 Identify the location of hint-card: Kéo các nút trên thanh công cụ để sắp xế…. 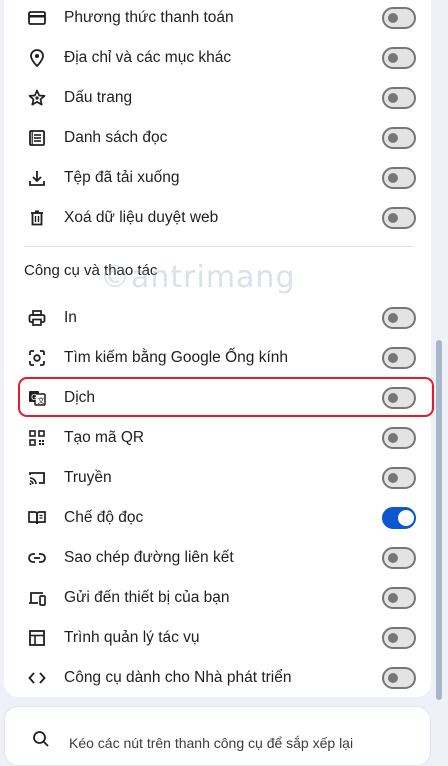
(217, 736).